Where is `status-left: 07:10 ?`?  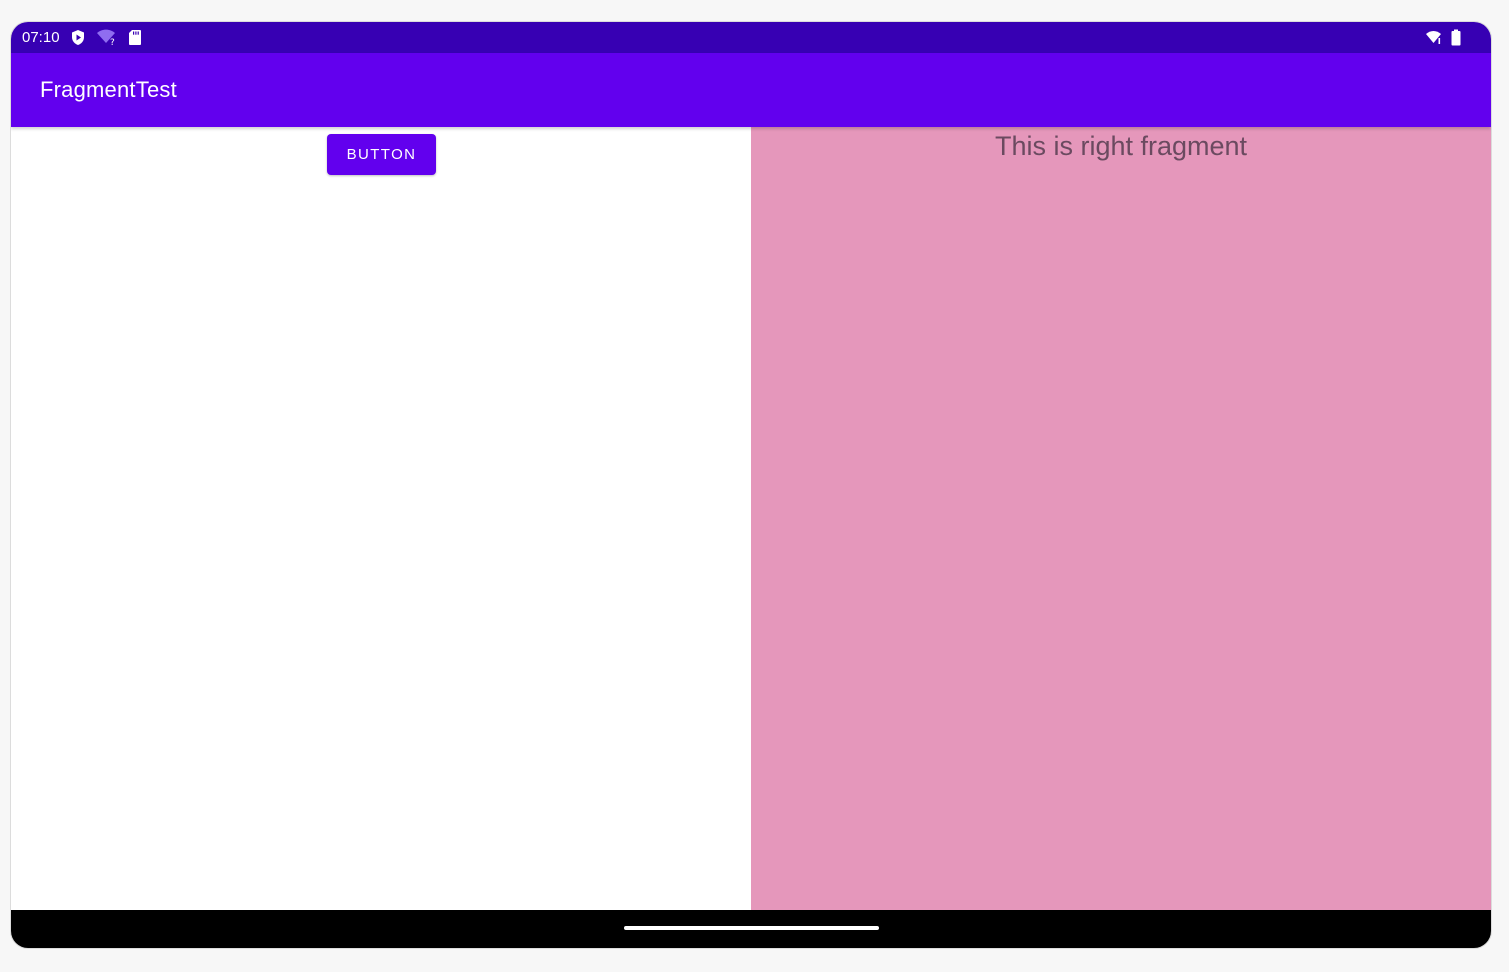 status-left: 07:10 ? is located at coordinates (82, 37).